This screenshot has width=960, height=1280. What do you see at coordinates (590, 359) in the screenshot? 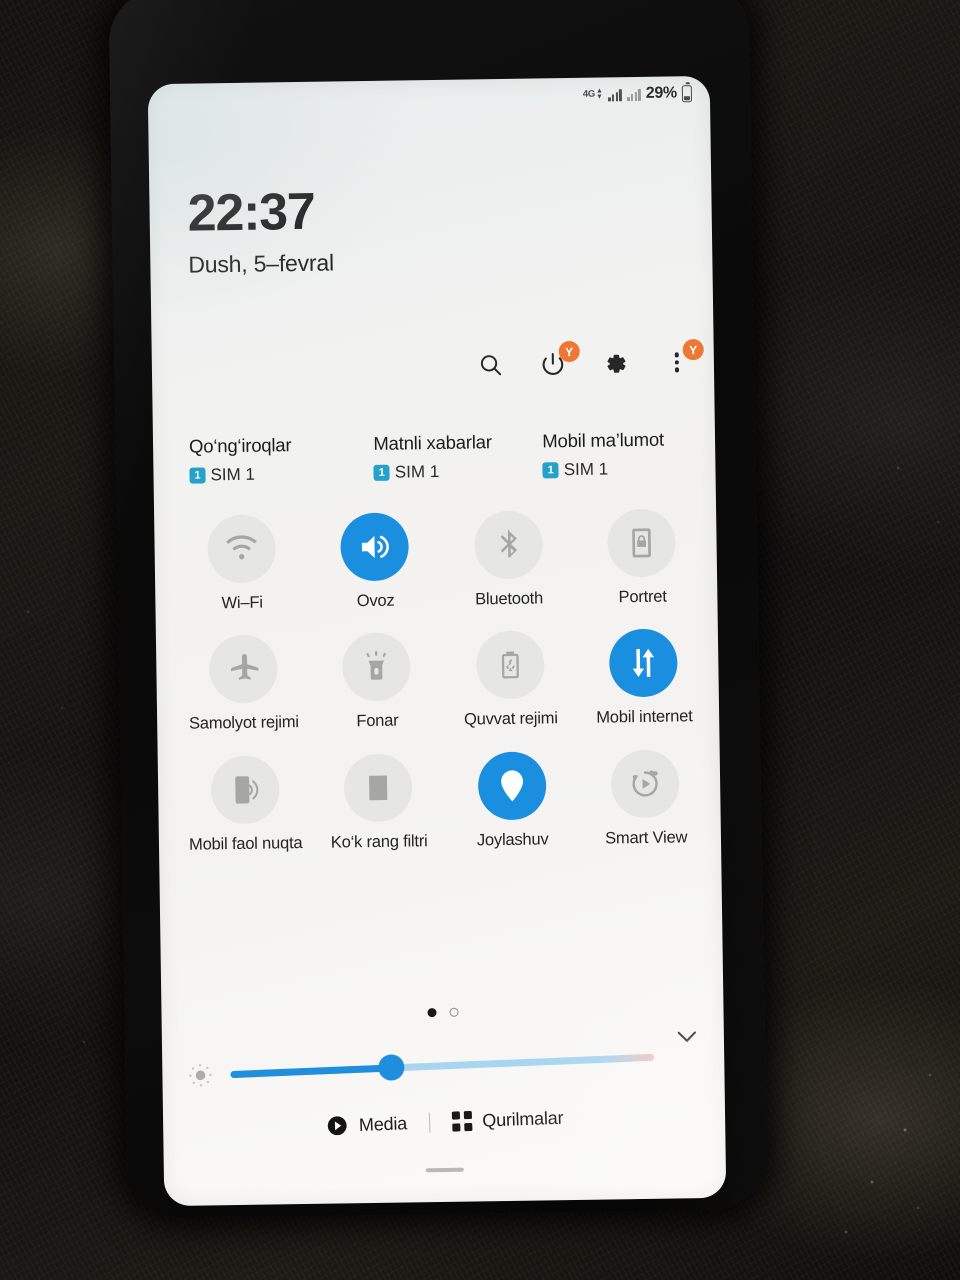
I see `header-action-row: Y Y` at bounding box center [590, 359].